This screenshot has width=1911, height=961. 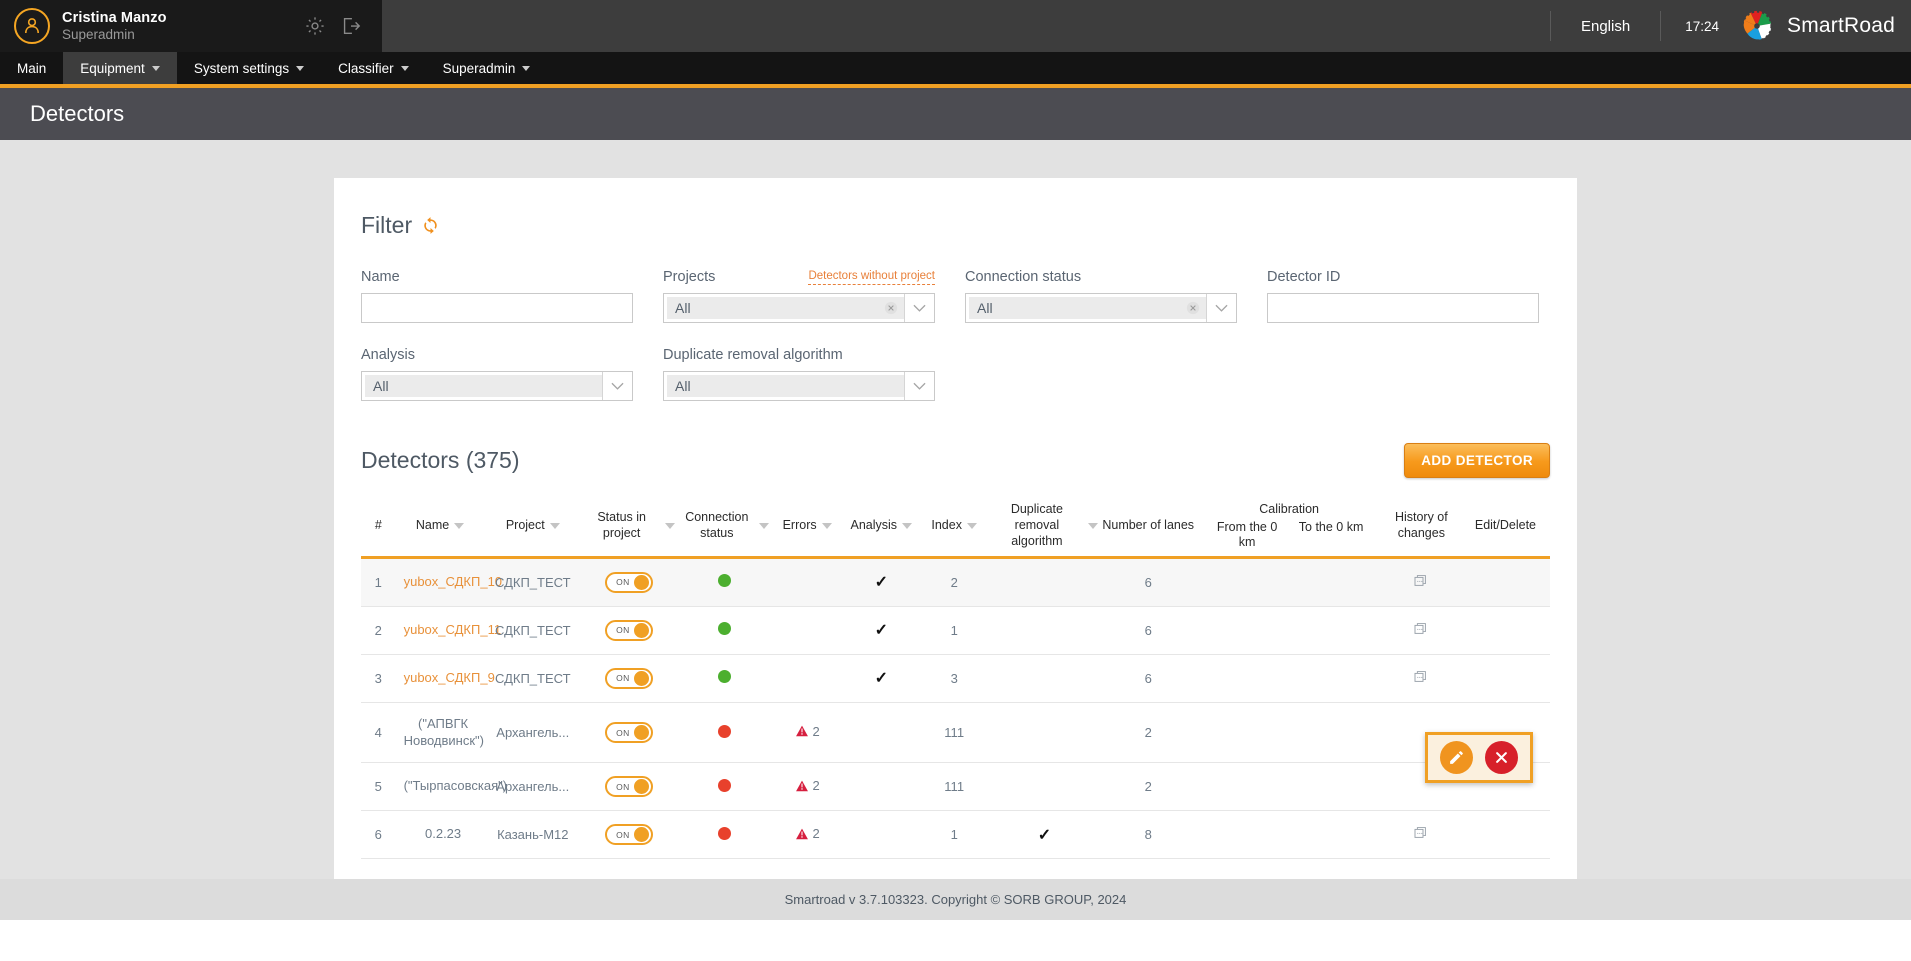 I want to click on top-bar: Cristina Manzo Superadmin English 17:24, so click(x=955, y=26).